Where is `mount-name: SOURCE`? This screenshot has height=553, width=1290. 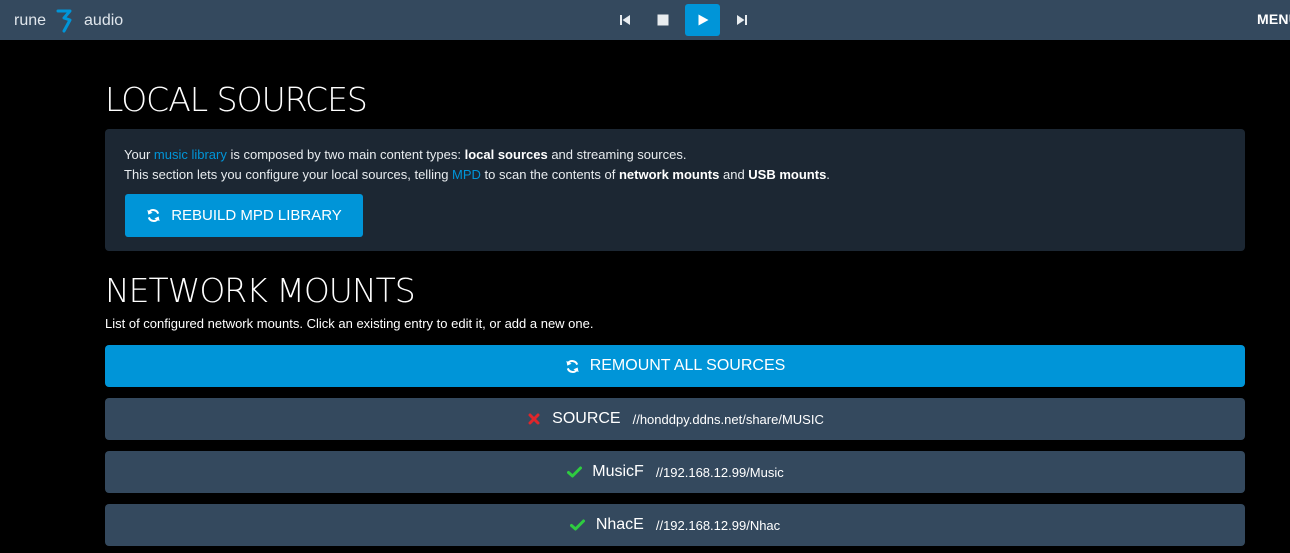
mount-name: SOURCE is located at coordinates (586, 418).